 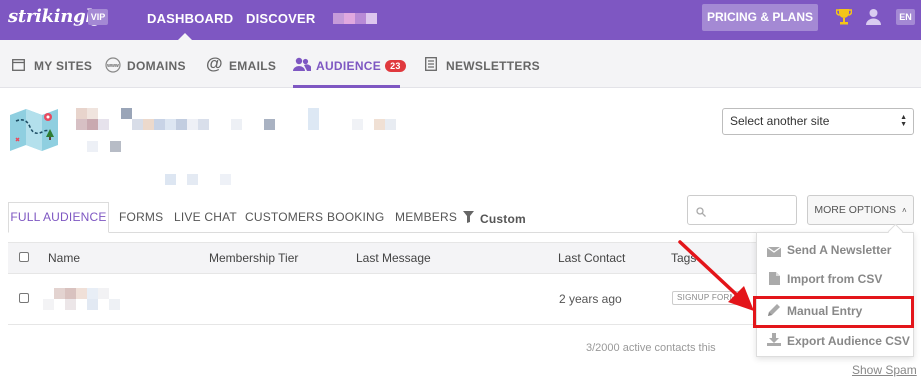 I want to click on download-icon, so click(x=774, y=342).